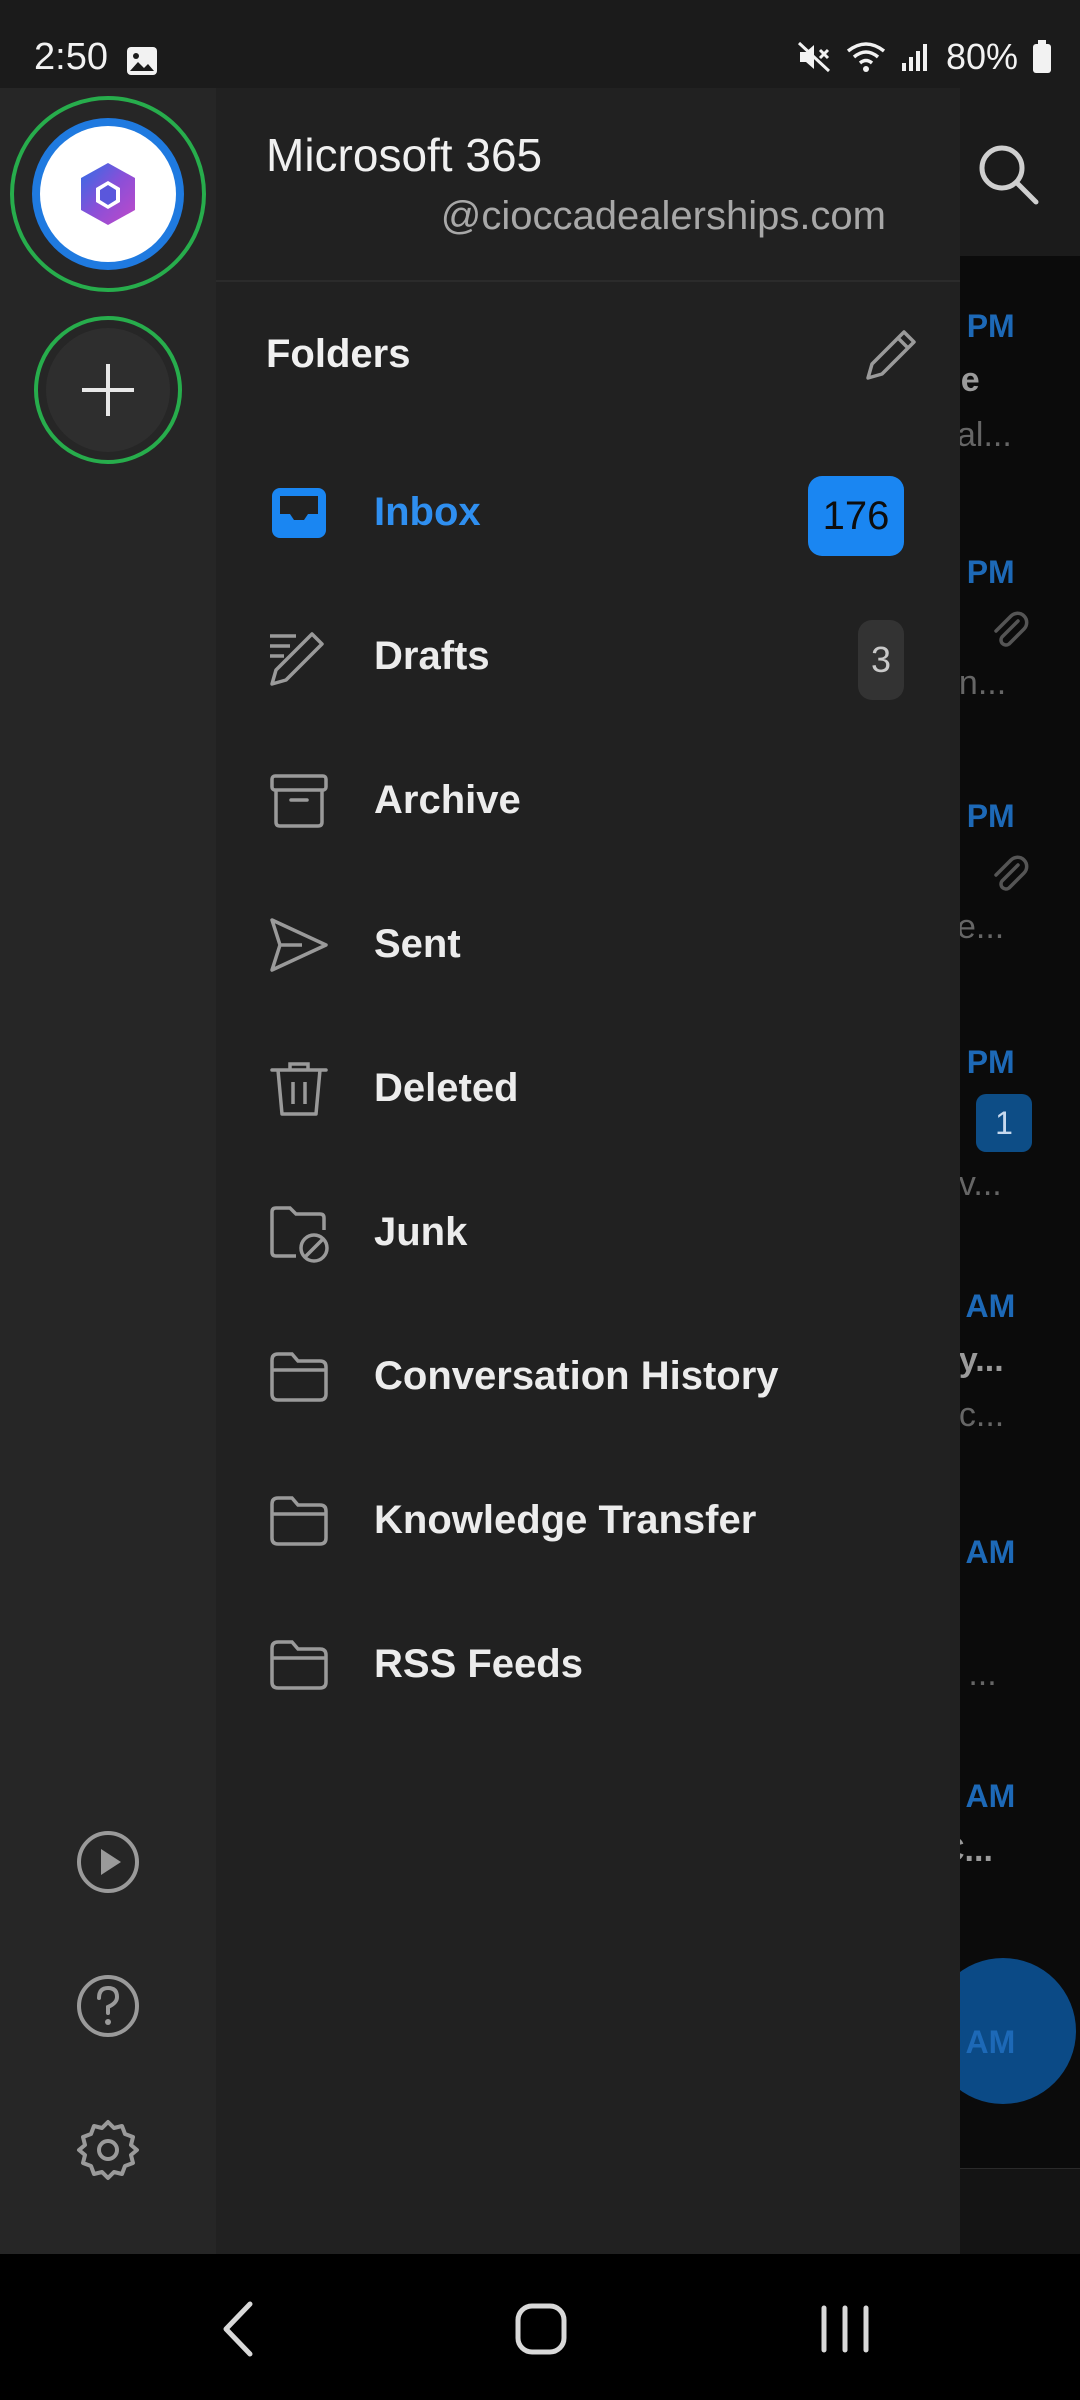 Image resolution: width=1080 pixels, height=2400 pixels. Describe the element at coordinates (241, 2329) in the screenshot. I see `back-icon` at that location.